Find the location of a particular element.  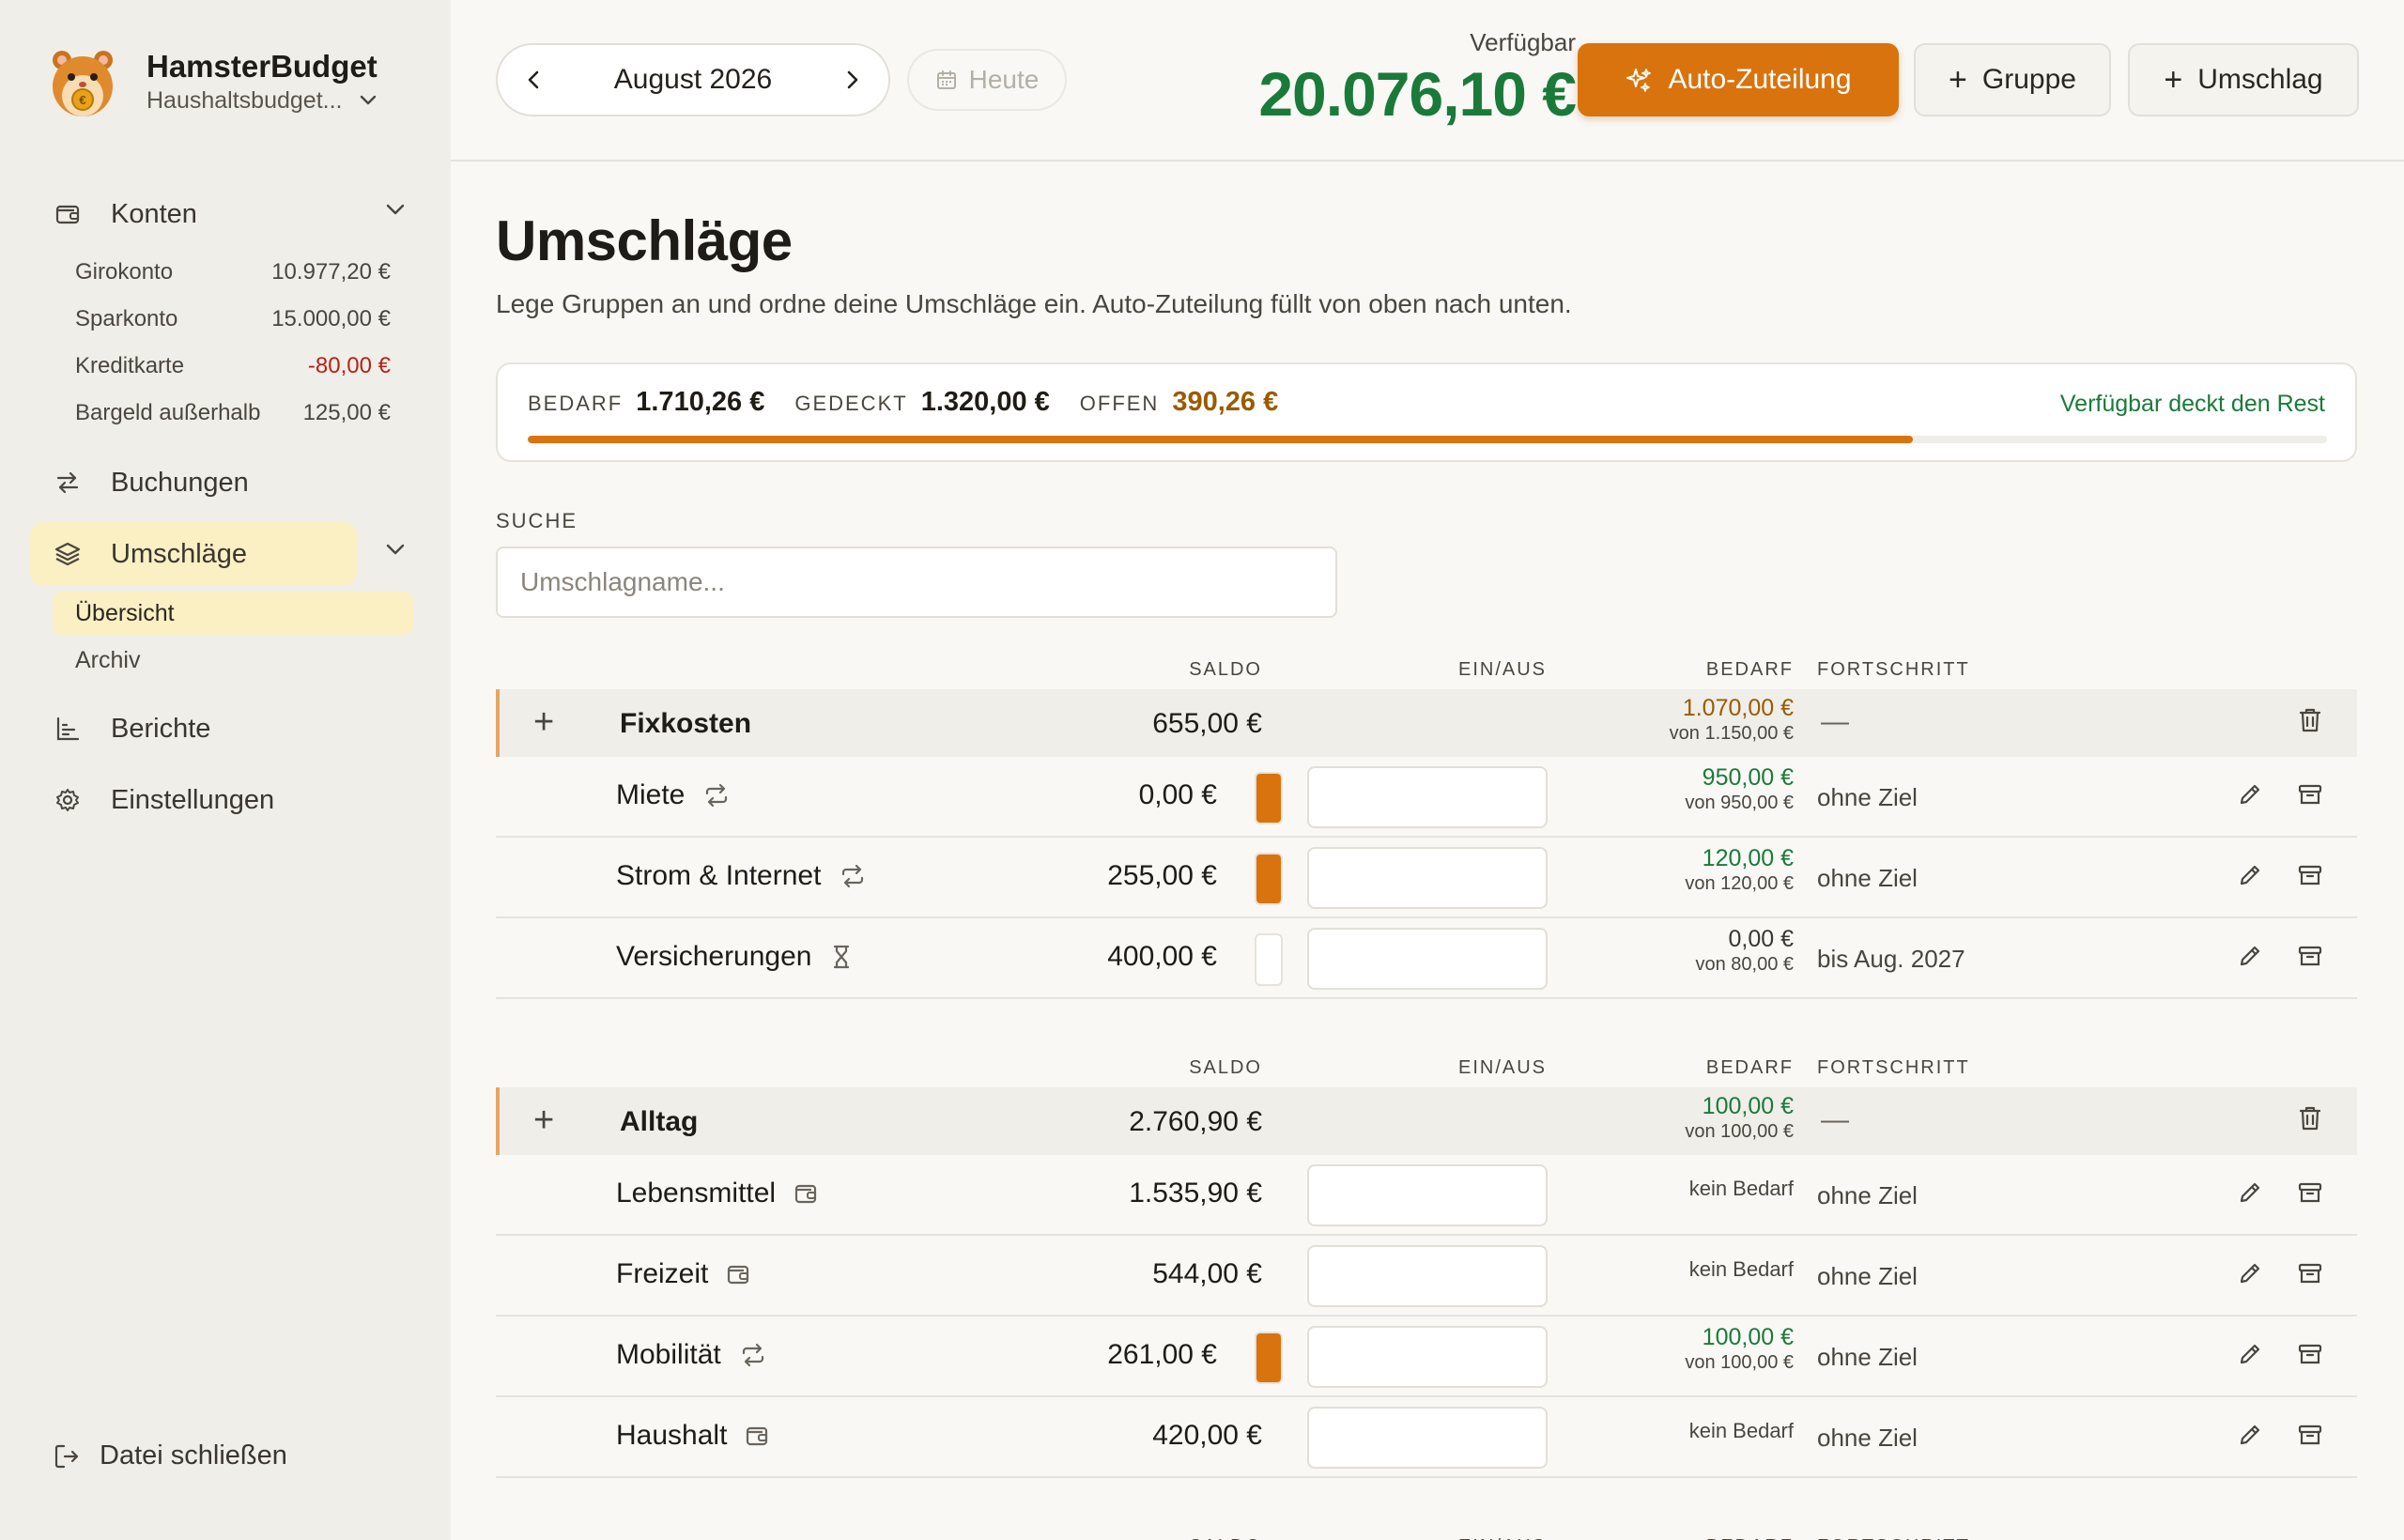

nav-einstellungen: Einstellungen is located at coordinates (193, 800).